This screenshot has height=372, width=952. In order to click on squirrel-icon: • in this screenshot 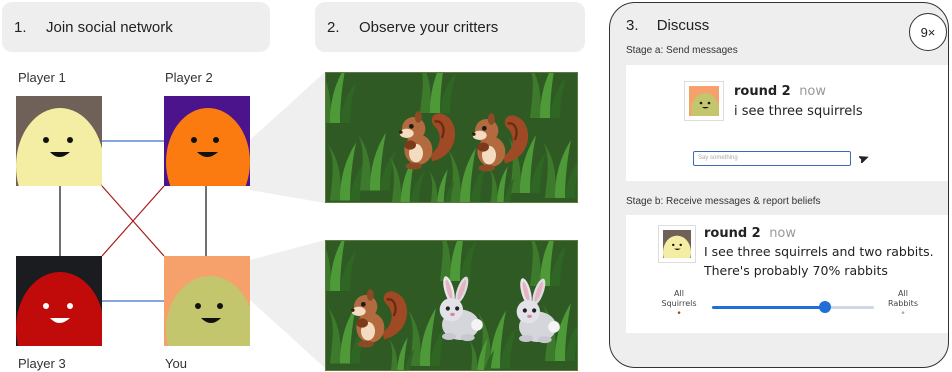, I will do `click(679, 314)`.